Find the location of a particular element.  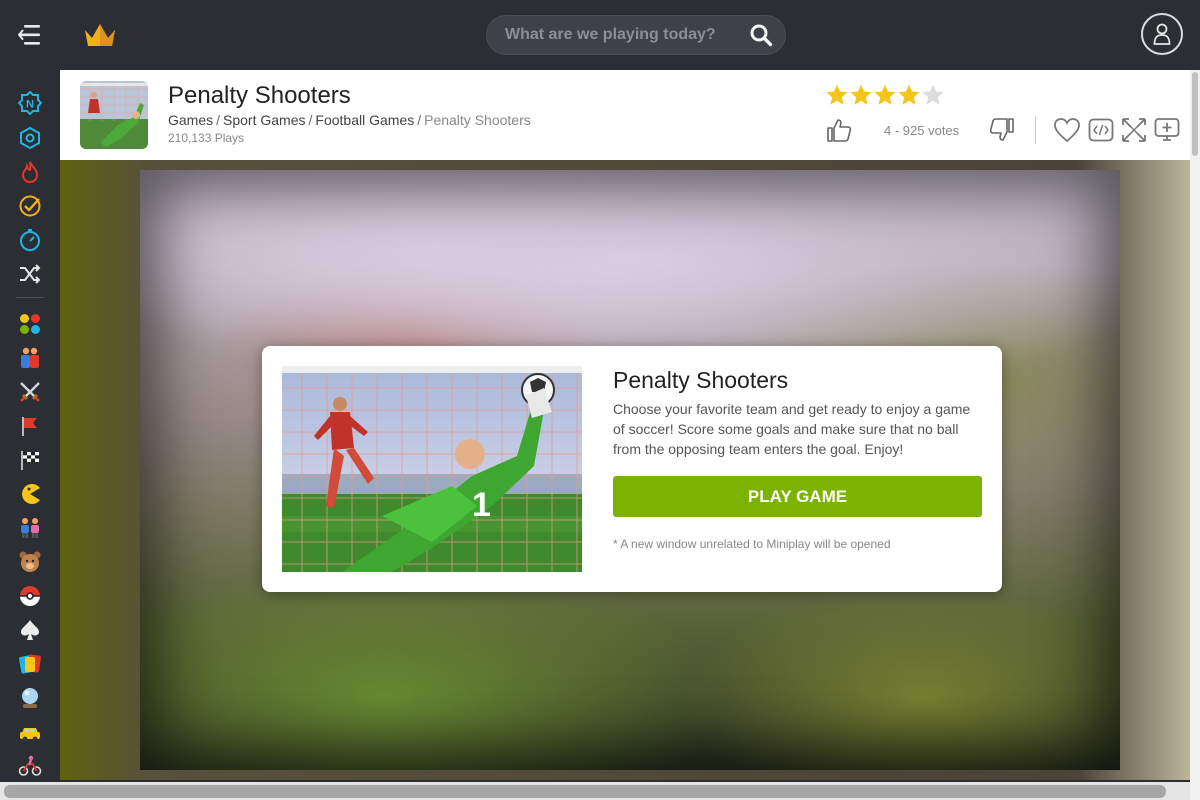

heart-icon is located at coordinates (1067, 130).